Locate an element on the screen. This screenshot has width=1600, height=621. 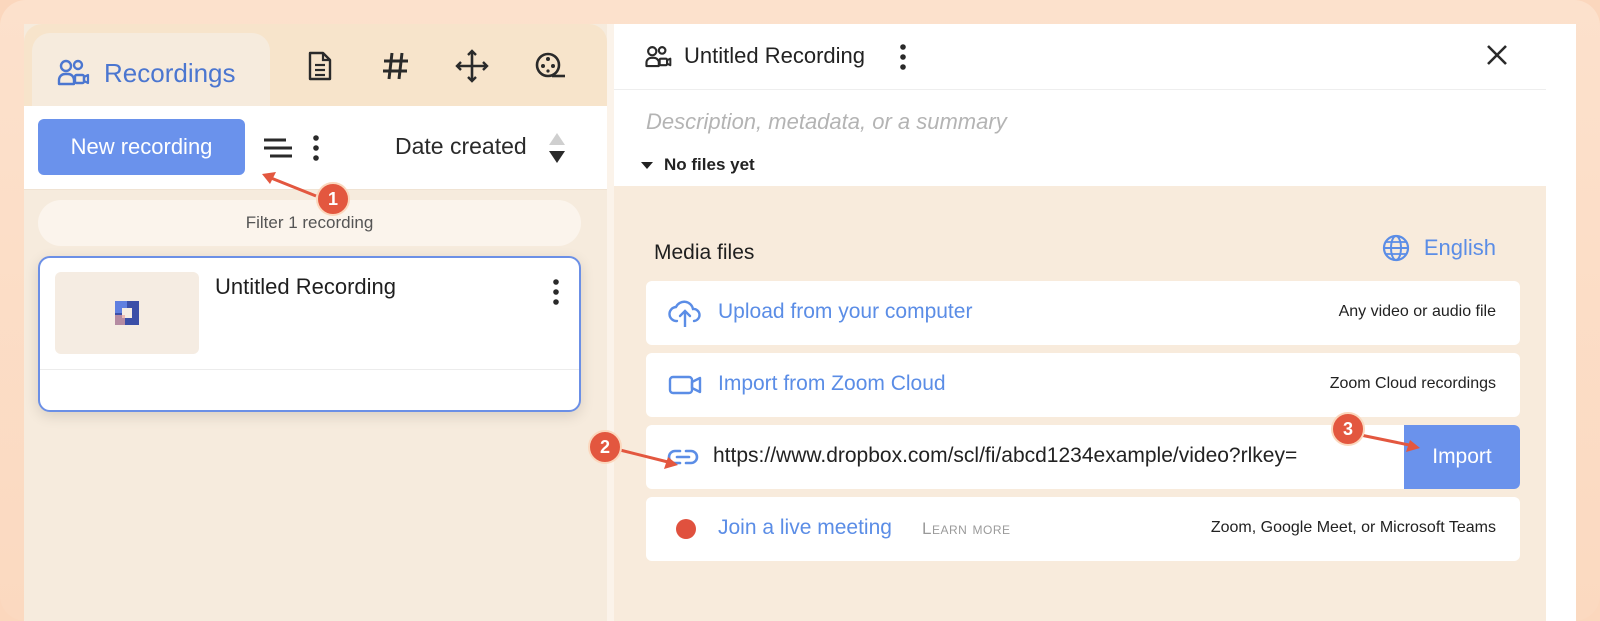
link-icon is located at coordinates (683, 457).